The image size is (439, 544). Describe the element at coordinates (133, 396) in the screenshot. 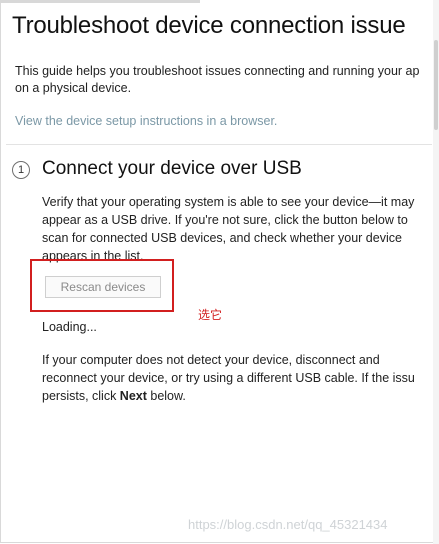

I see `next-emphasis: Next` at that location.